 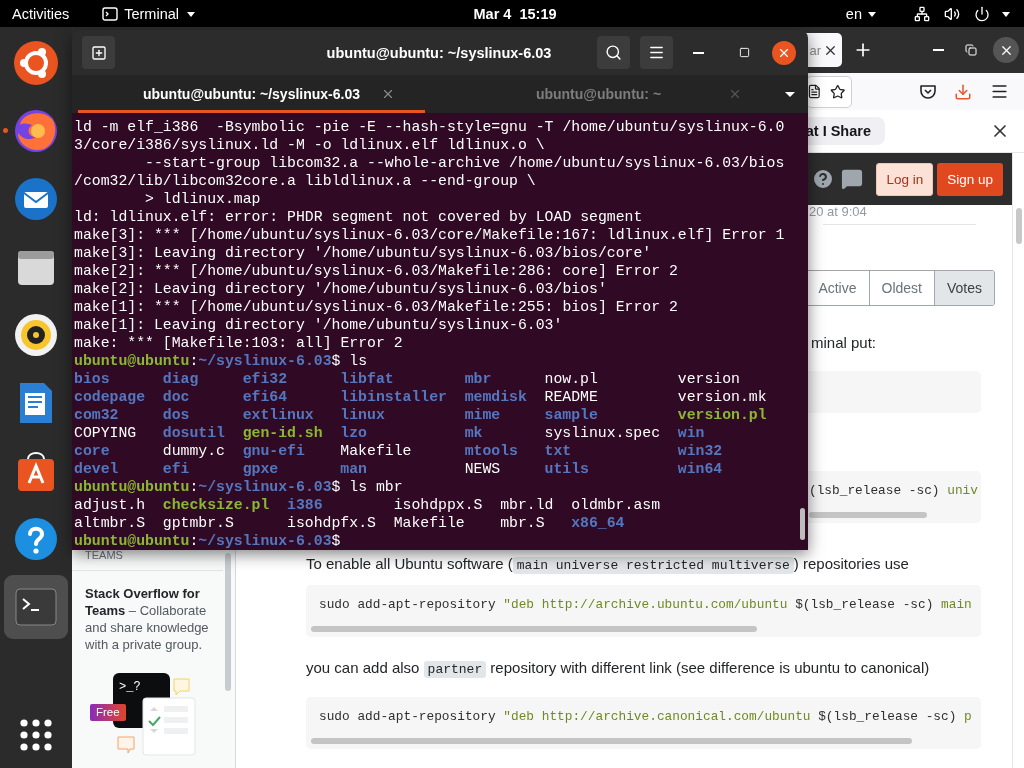 What do you see at coordinates (5, 130) in the screenshot?
I see `running-indicator` at bounding box center [5, 130].